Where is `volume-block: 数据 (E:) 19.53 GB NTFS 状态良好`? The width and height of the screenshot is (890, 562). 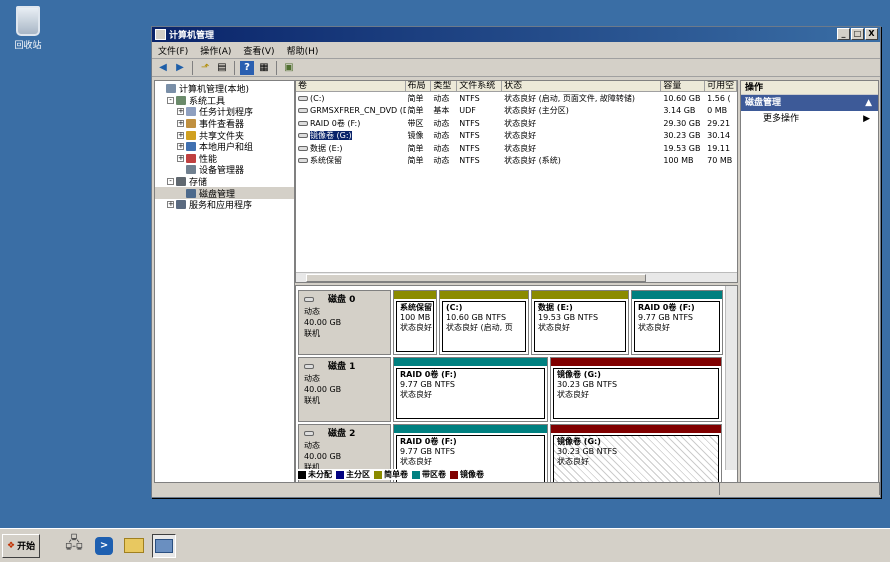 volume-block: 数据 (E:) 19.53 GB NTFS 状态良好 is located at coordinates (580, 322).